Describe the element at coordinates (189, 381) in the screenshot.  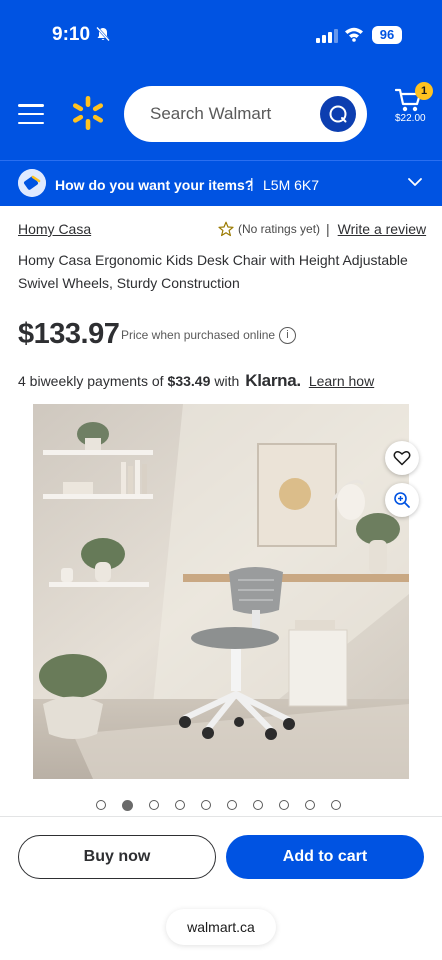
I see `installment-amount: $33.49` at that location.